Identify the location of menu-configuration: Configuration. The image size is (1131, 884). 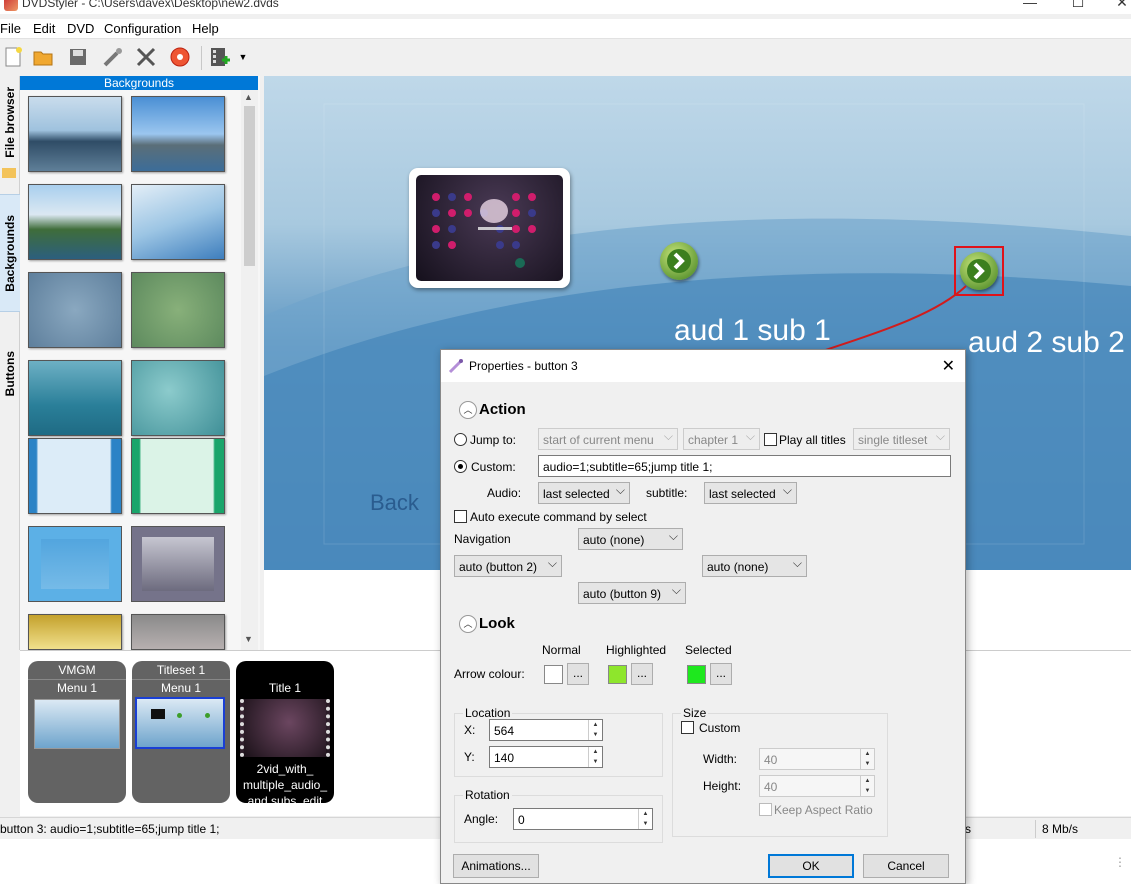
(142, 28).